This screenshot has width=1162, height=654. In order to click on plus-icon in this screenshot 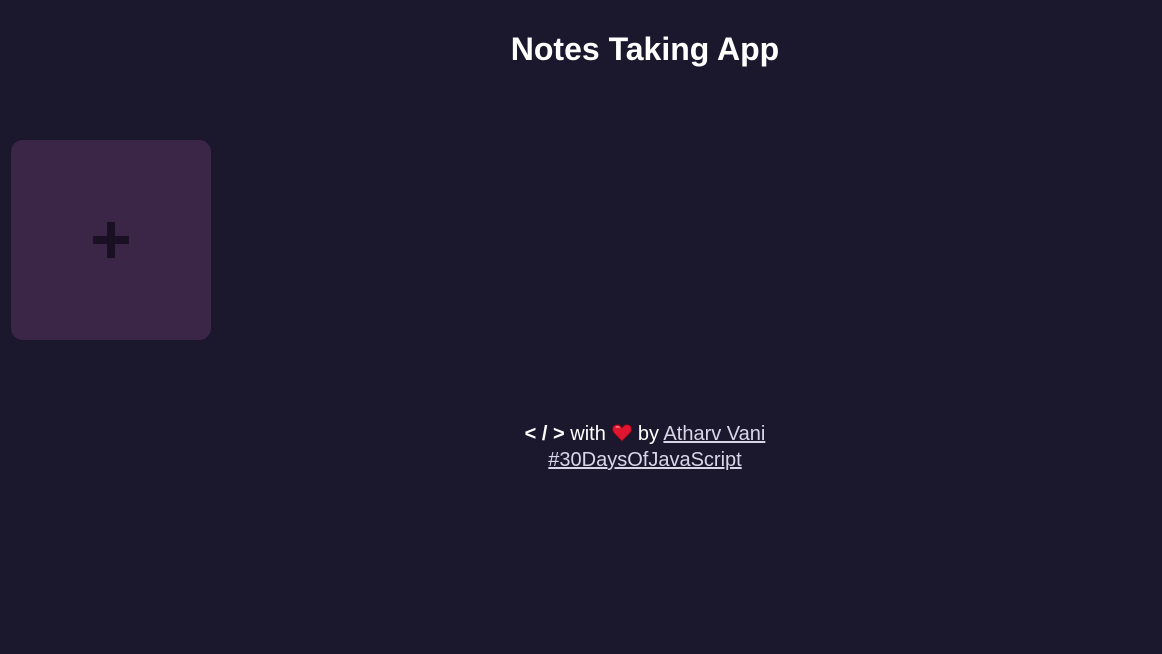, I will do `click(111, 240)`.